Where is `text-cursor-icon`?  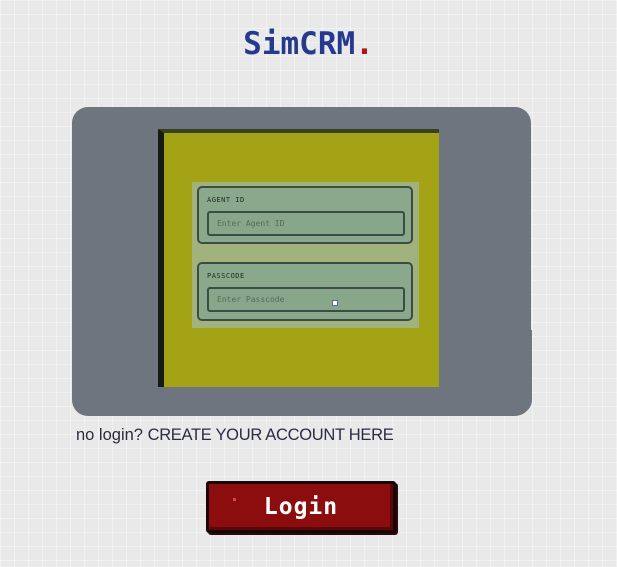 text-cursor-icon is located at coordinates (335, 303).